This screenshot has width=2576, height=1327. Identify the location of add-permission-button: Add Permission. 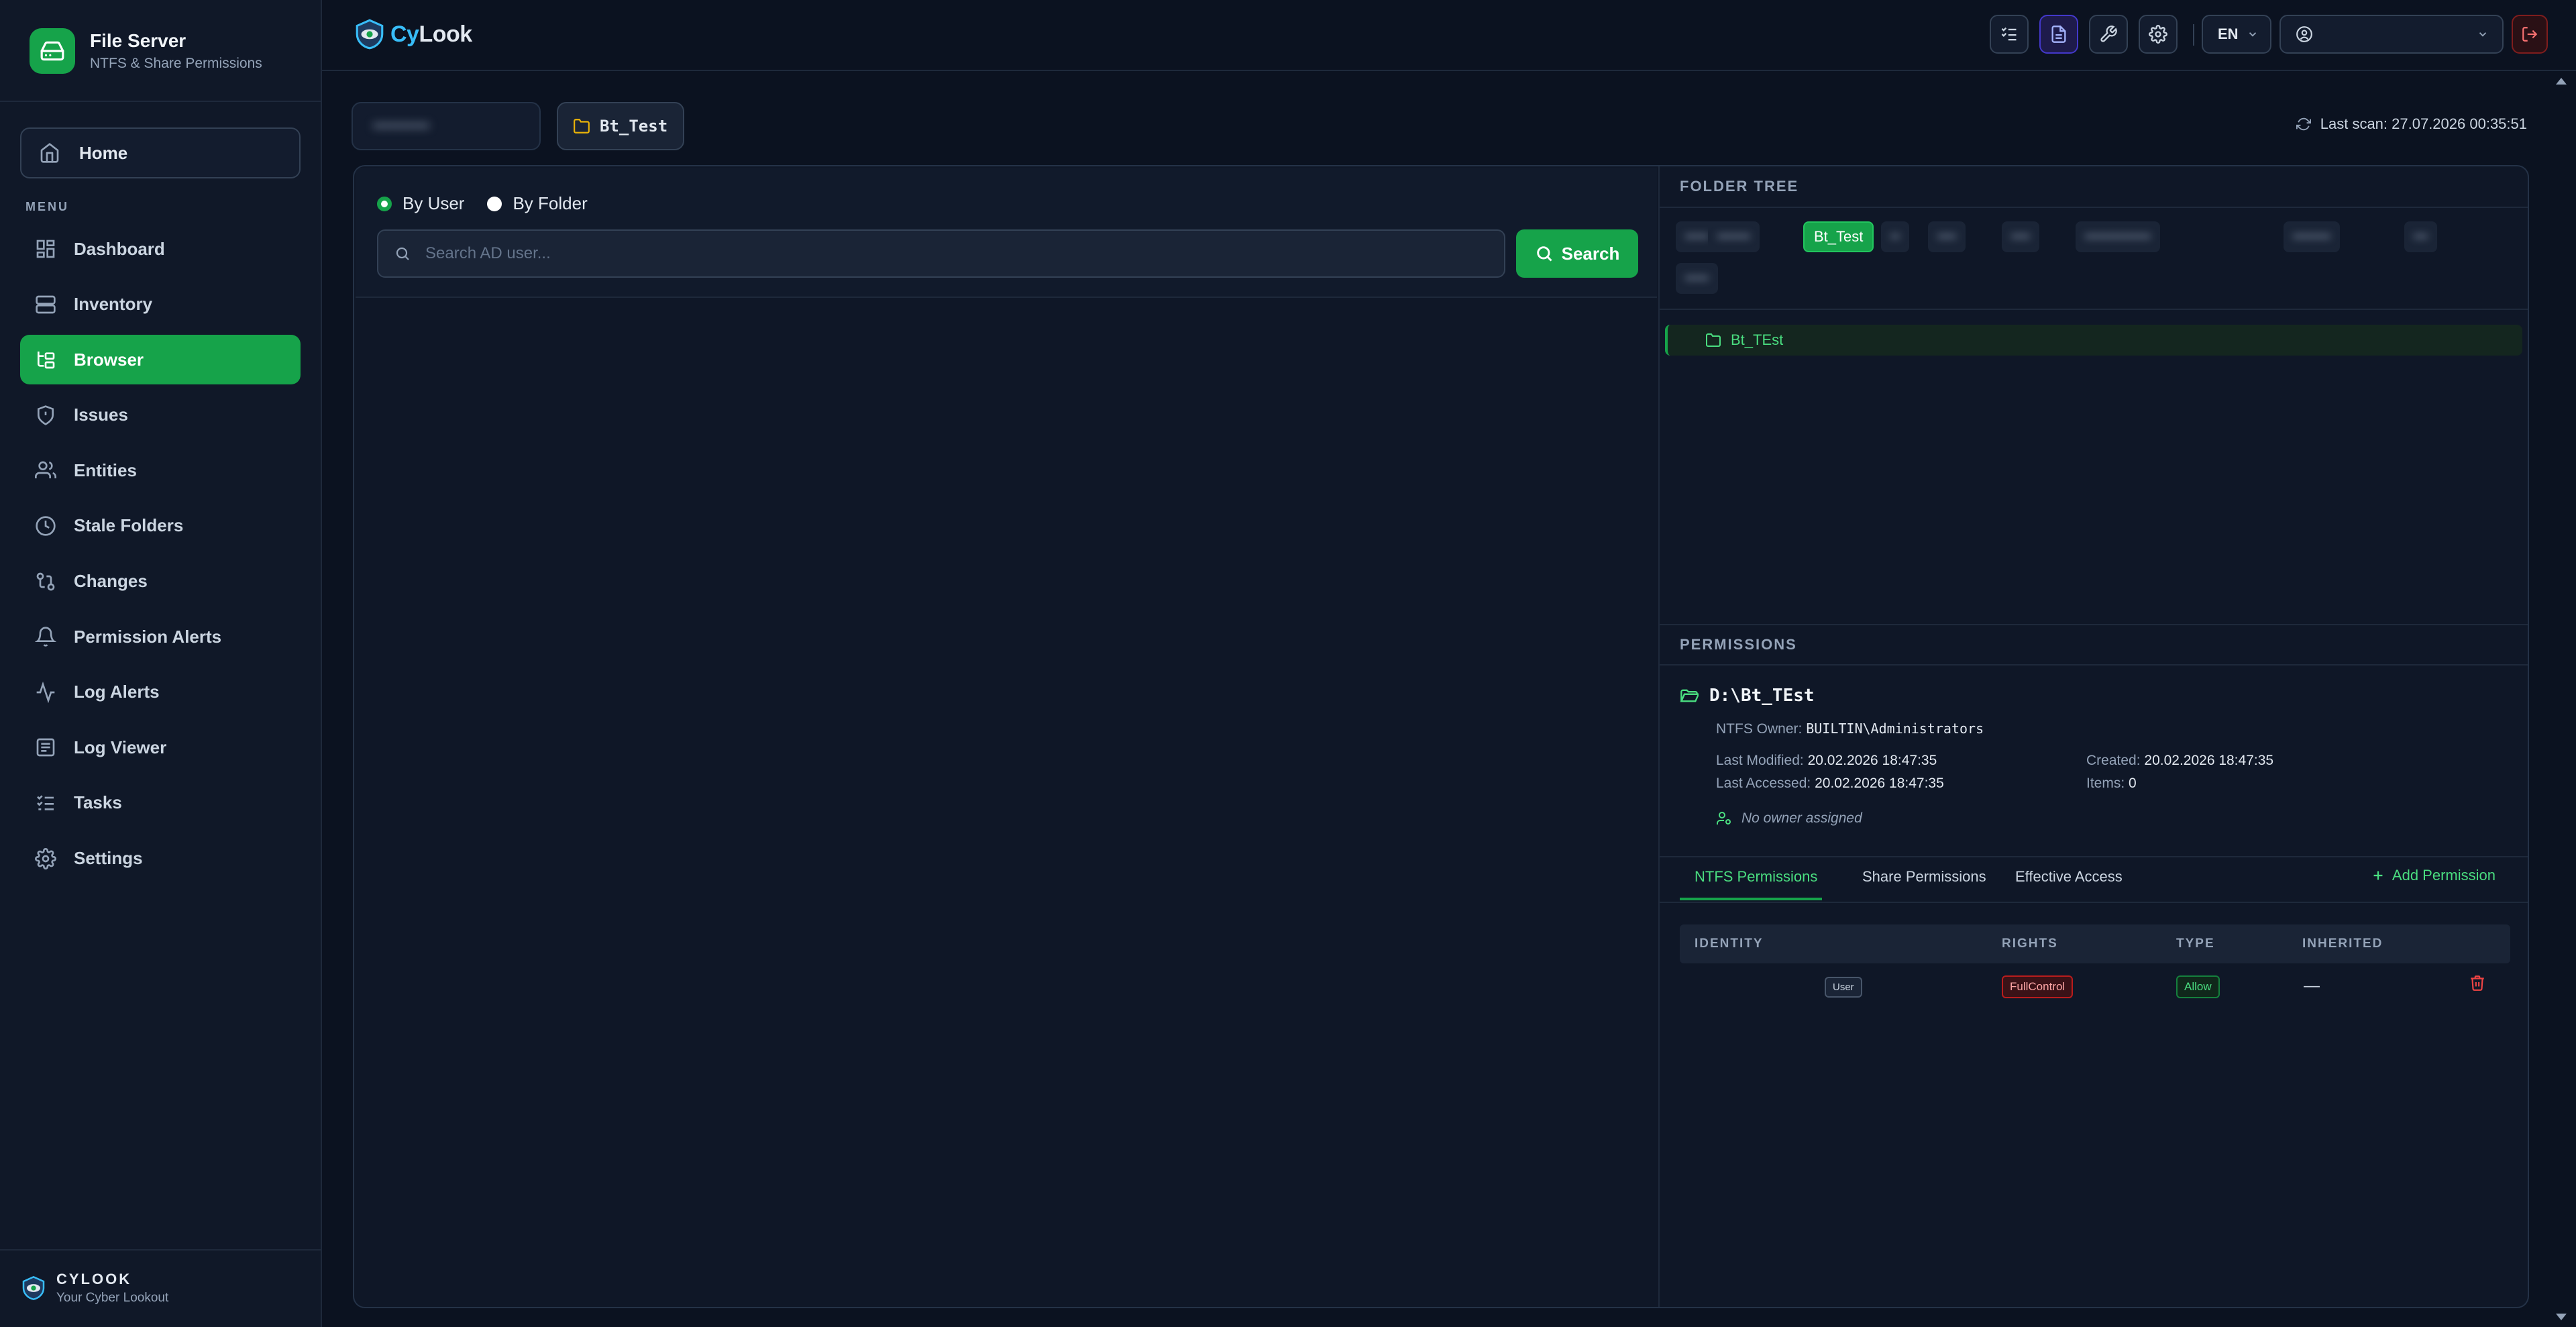
(2433, 875).